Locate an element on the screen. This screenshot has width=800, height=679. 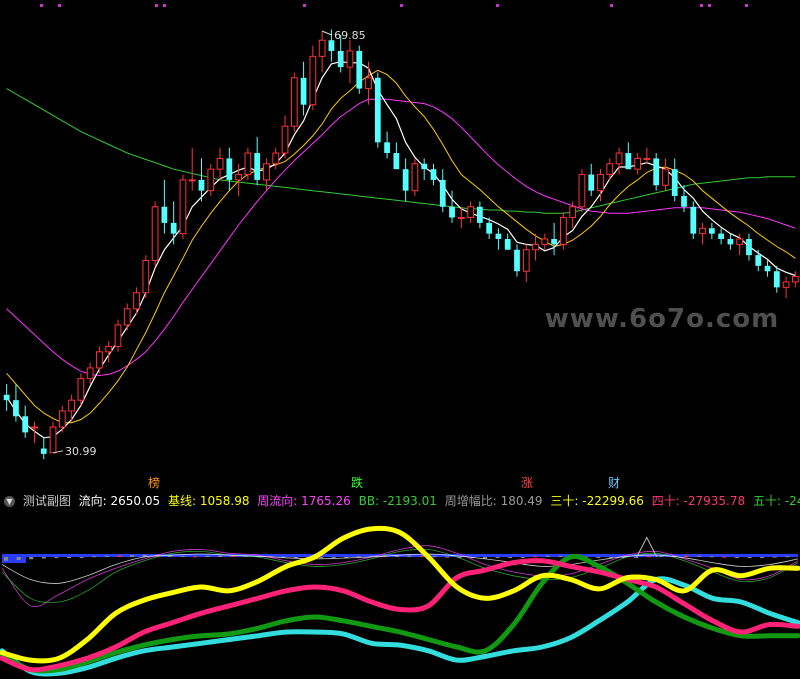
signal-die: 跌 is located at coordinates (357, 483).